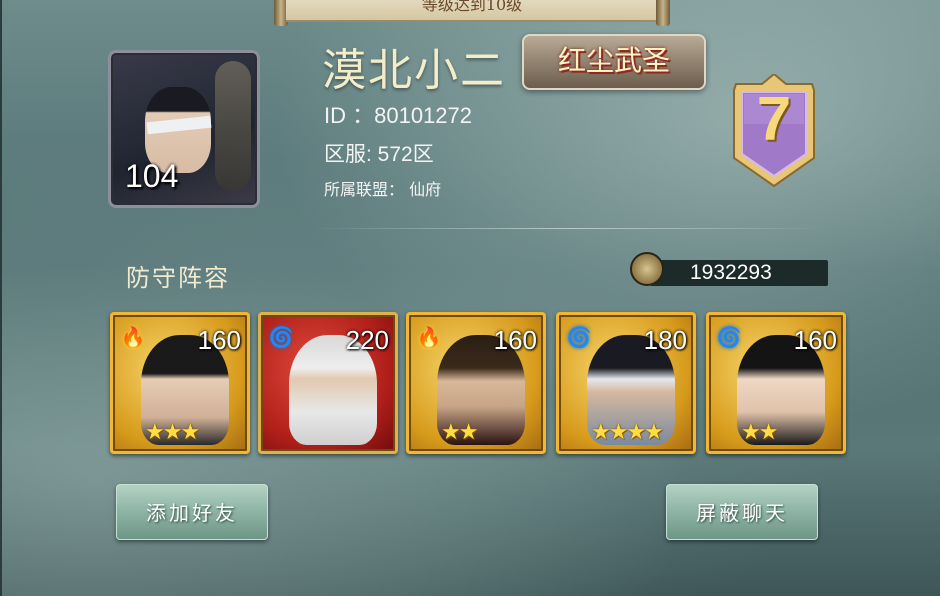 This screenshot has height=596, width=940. I want to click on scroll-roll-right, so click(663, 13).